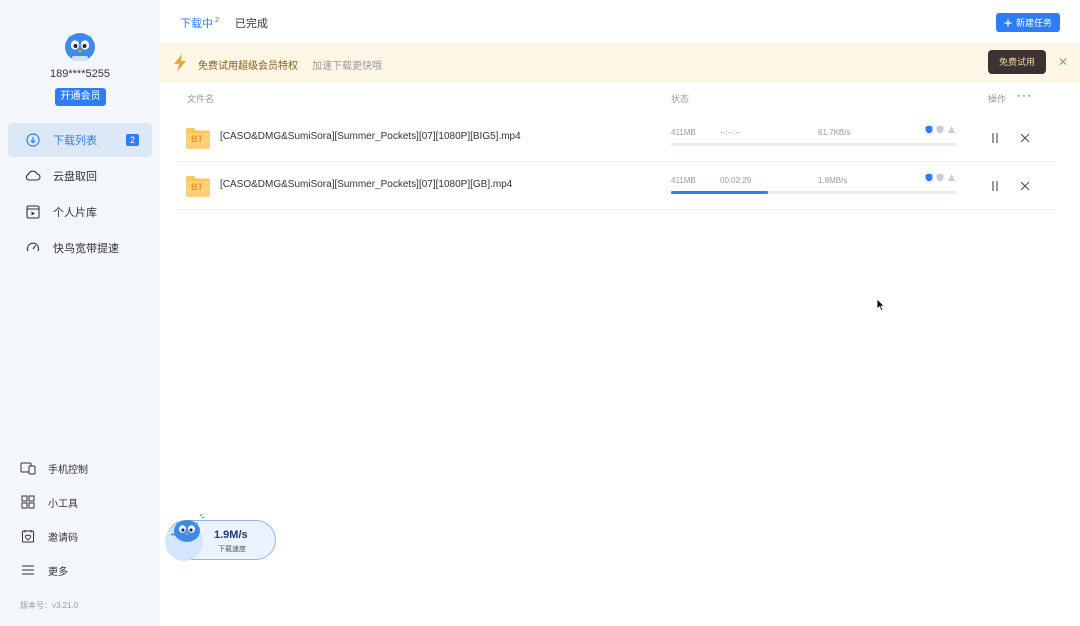  I want to click on promo-title: 免费试用超级会员特权, so click(248, 66).